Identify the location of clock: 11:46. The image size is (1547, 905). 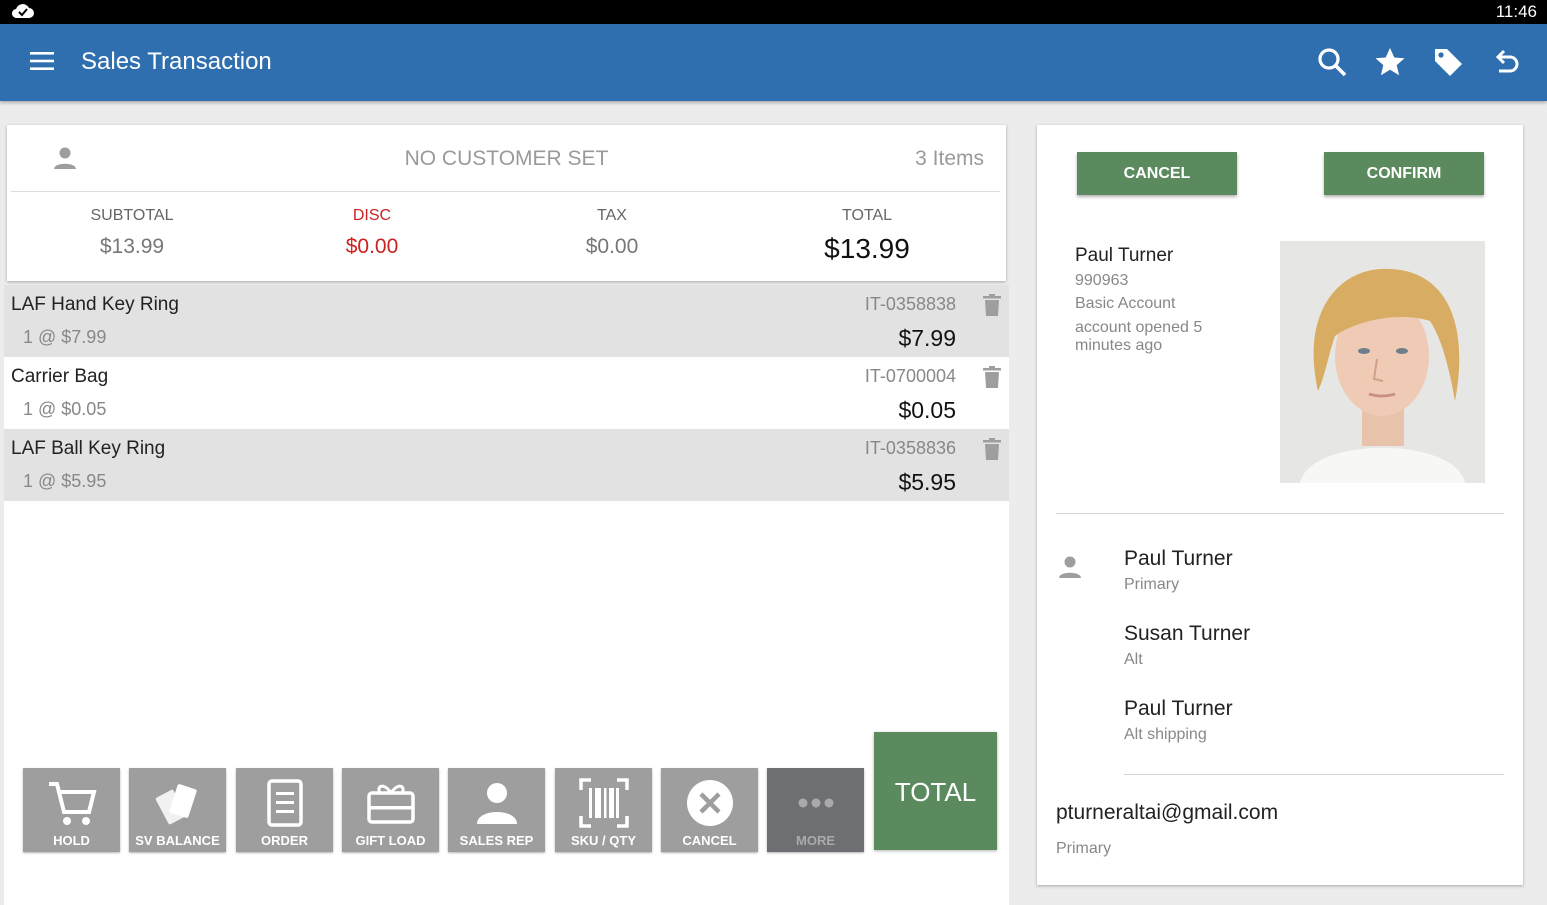
(1516, 11).